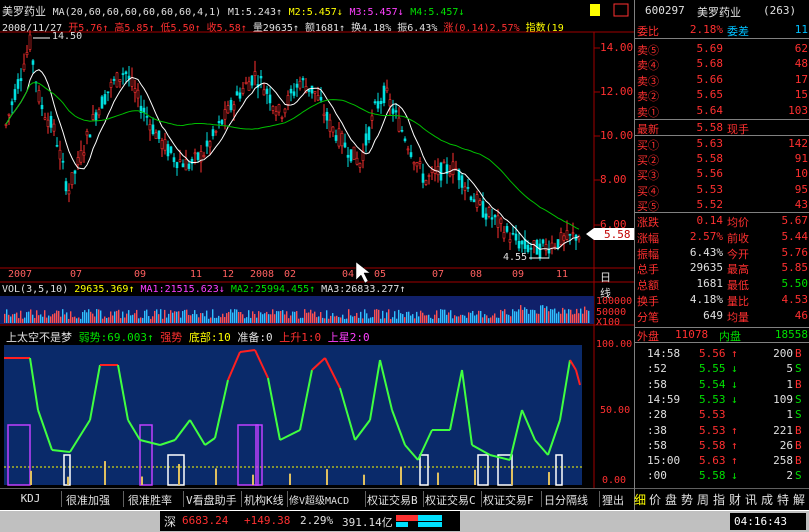 Image resolution: width=809 pixels, height=532 pixels. I want to click on tick-price: 5.53, so click(712, 399).